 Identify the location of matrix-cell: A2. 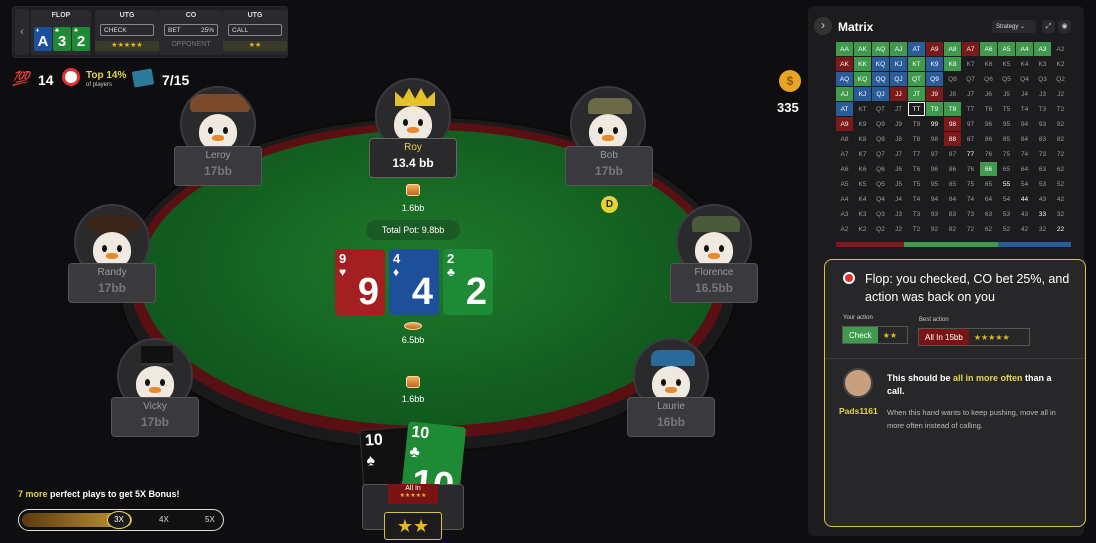
(1060, 49).